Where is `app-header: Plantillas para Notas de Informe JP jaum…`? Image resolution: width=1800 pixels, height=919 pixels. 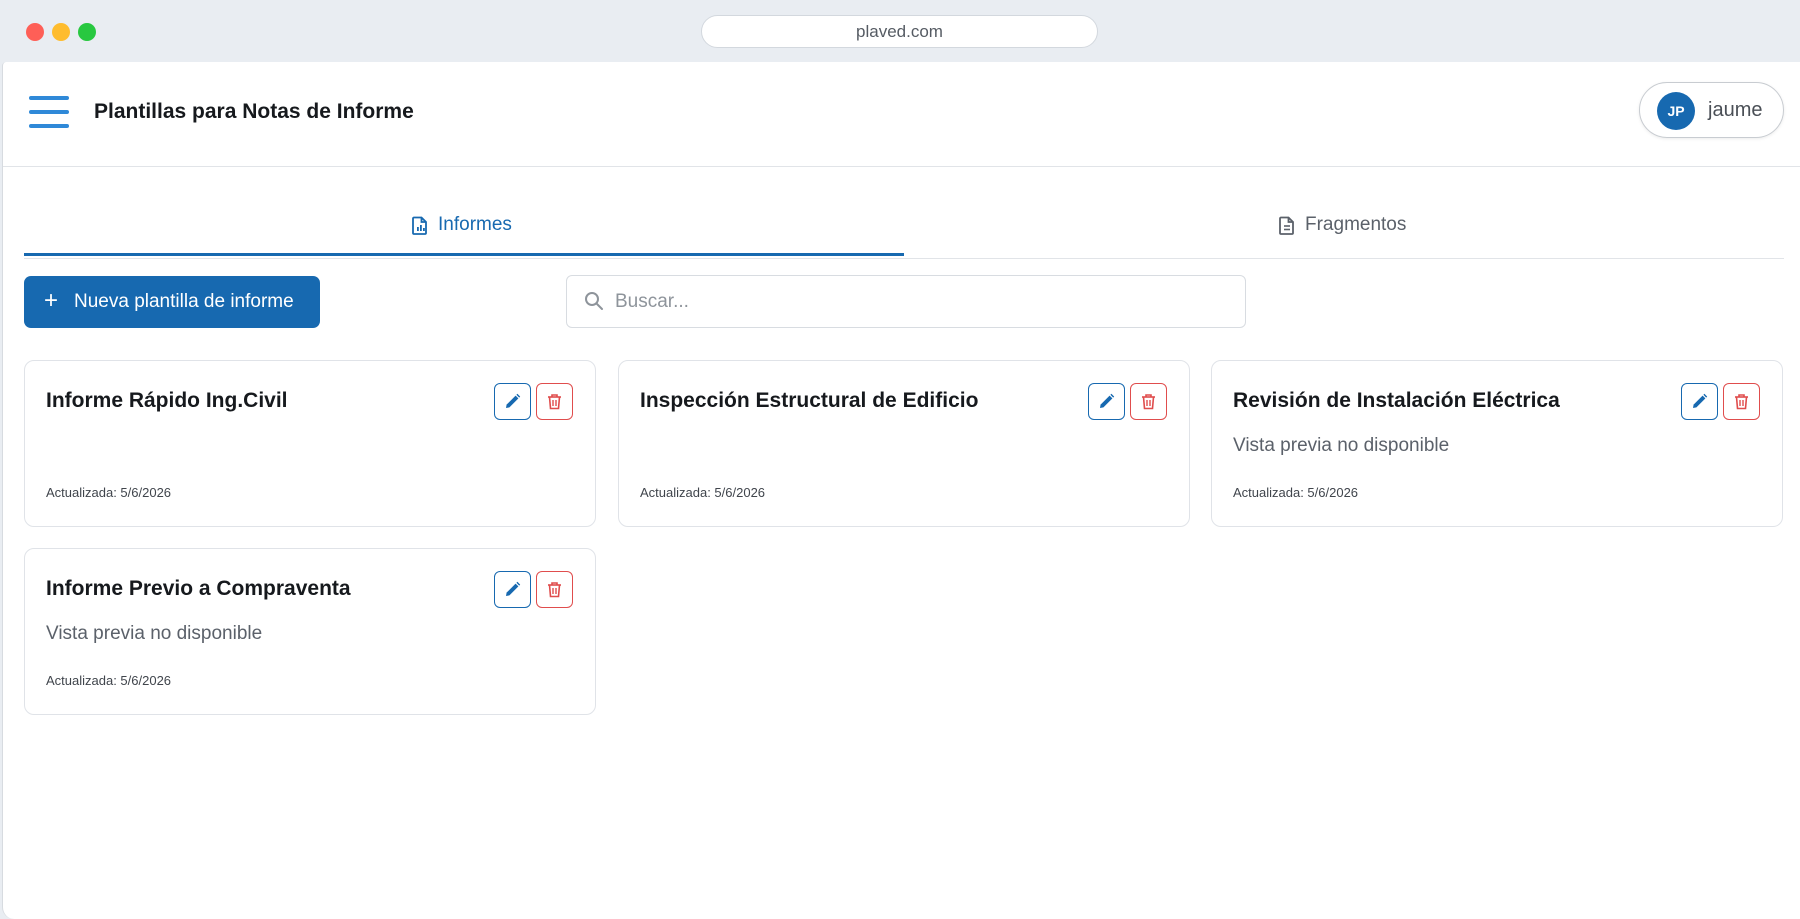
app-header: Plantillas para Notas de Informe JP jaum… is located at coordinates (901, 114).